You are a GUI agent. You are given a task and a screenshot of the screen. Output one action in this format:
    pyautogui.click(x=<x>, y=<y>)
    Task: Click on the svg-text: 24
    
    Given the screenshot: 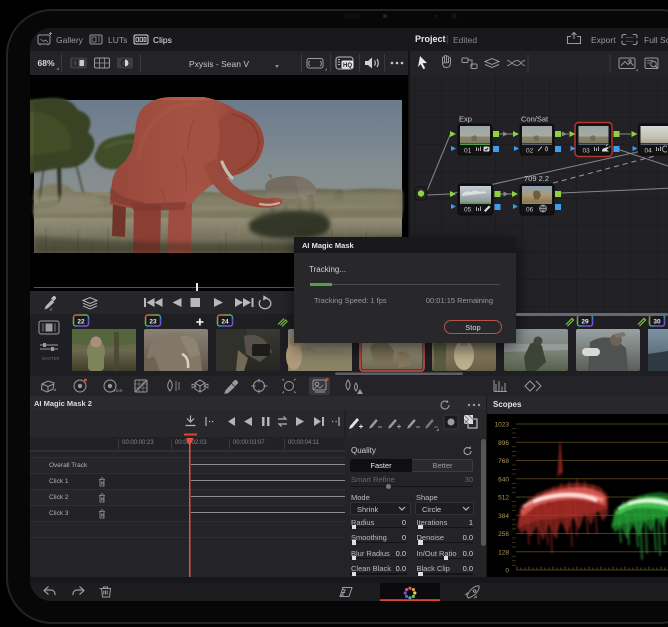 What is the action you would take?
    pyautogui.click(x=225, y=321)
    